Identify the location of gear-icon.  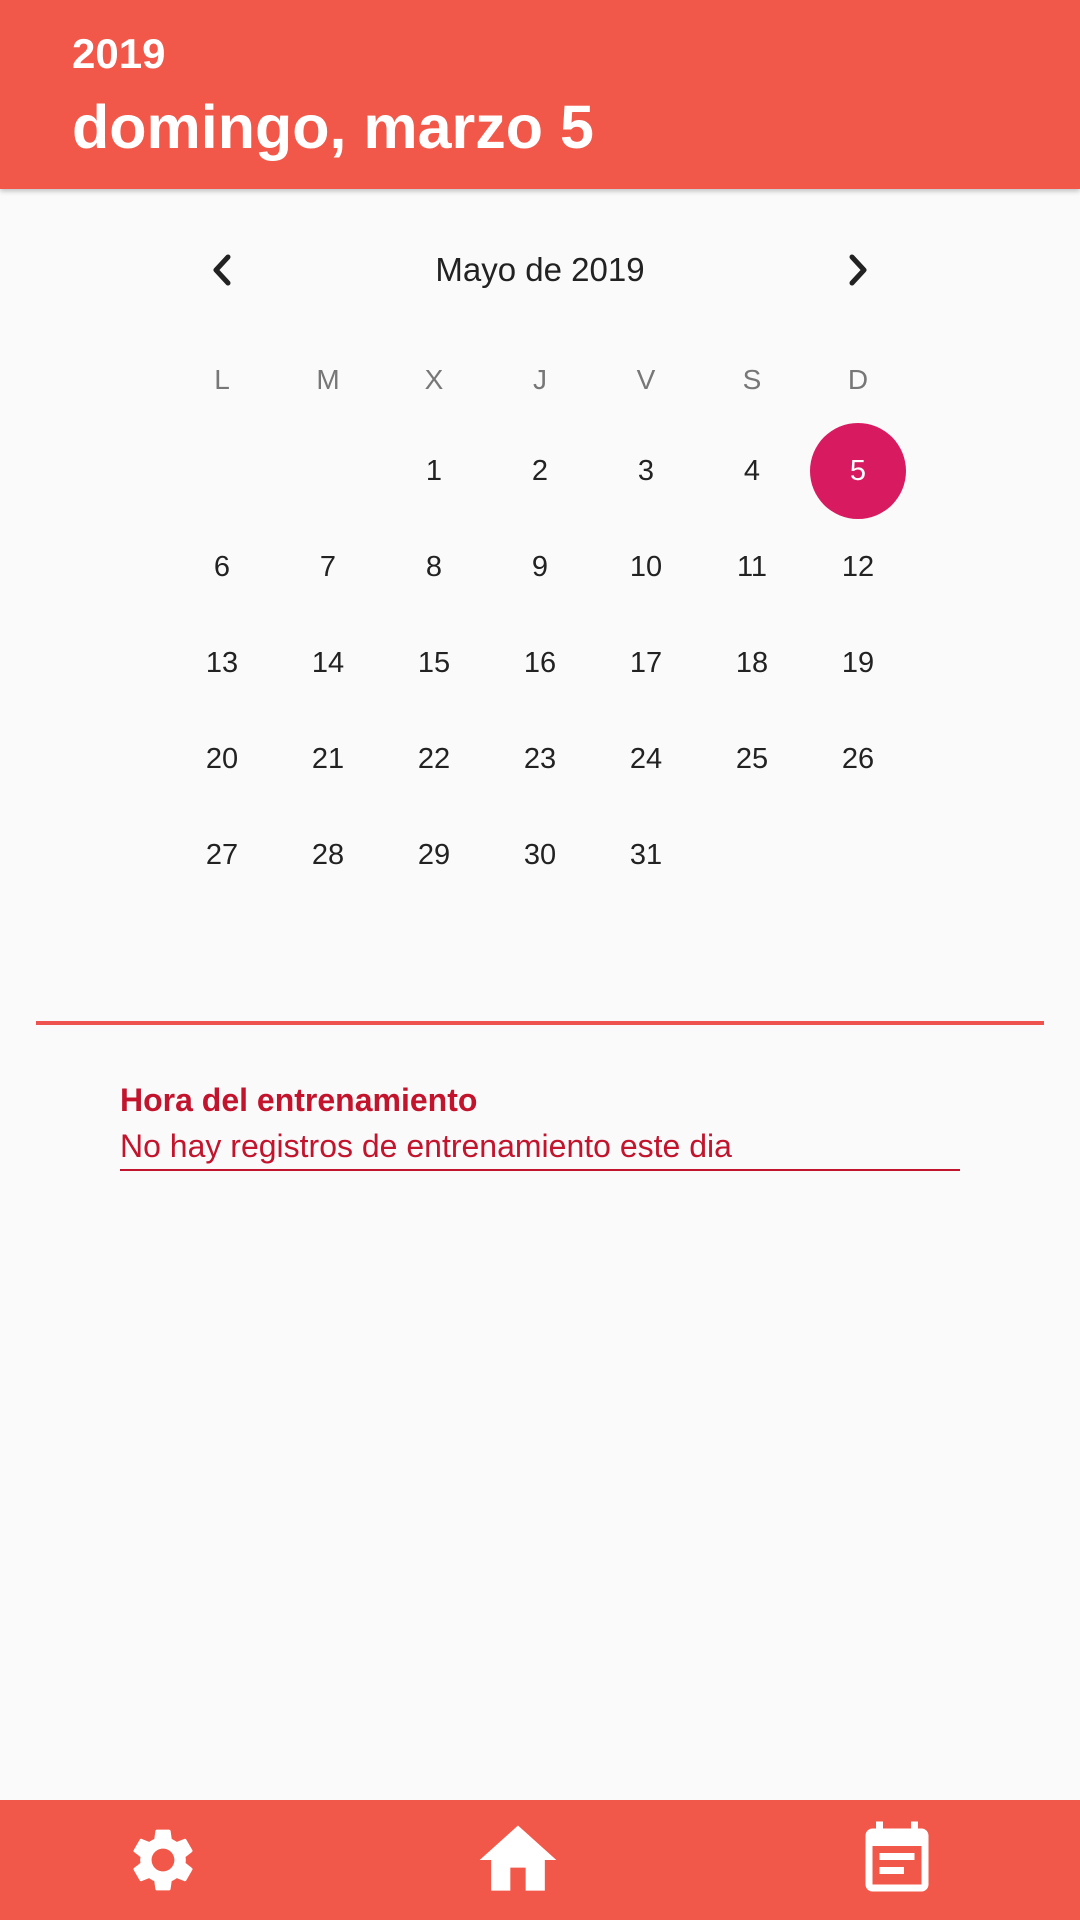
(163, 1860).